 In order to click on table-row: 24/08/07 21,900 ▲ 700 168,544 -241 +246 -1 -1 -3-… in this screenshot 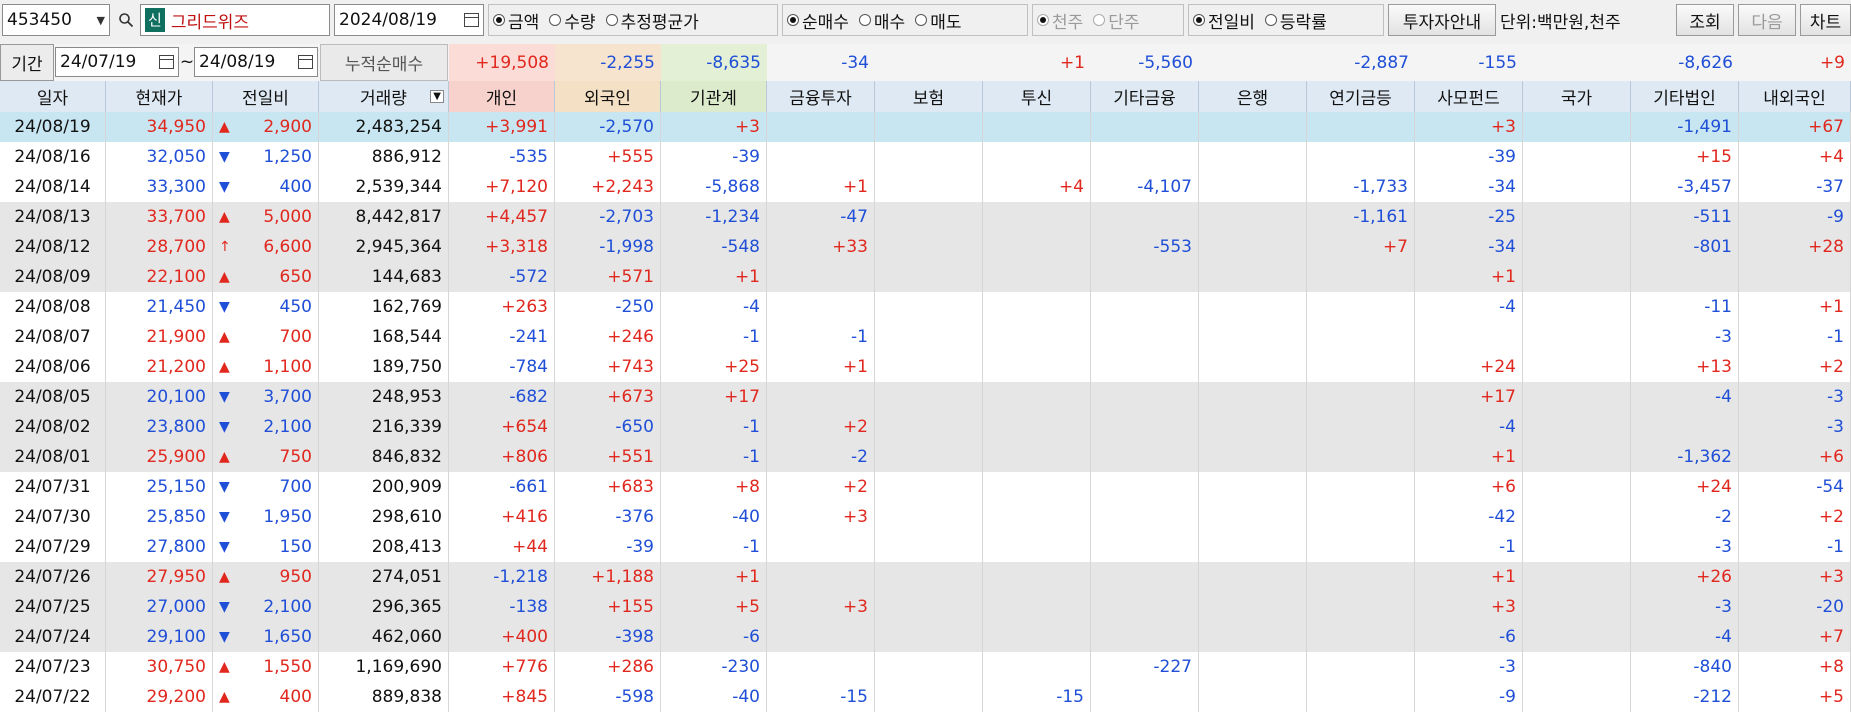, I will do `click(925, 337)`.